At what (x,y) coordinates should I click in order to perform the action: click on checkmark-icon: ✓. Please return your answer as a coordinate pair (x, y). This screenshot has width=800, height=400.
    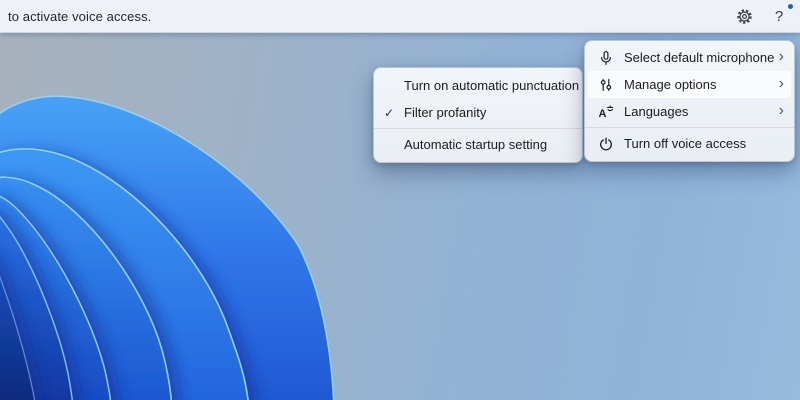
    Looking at the image, I should click on (389, 112).